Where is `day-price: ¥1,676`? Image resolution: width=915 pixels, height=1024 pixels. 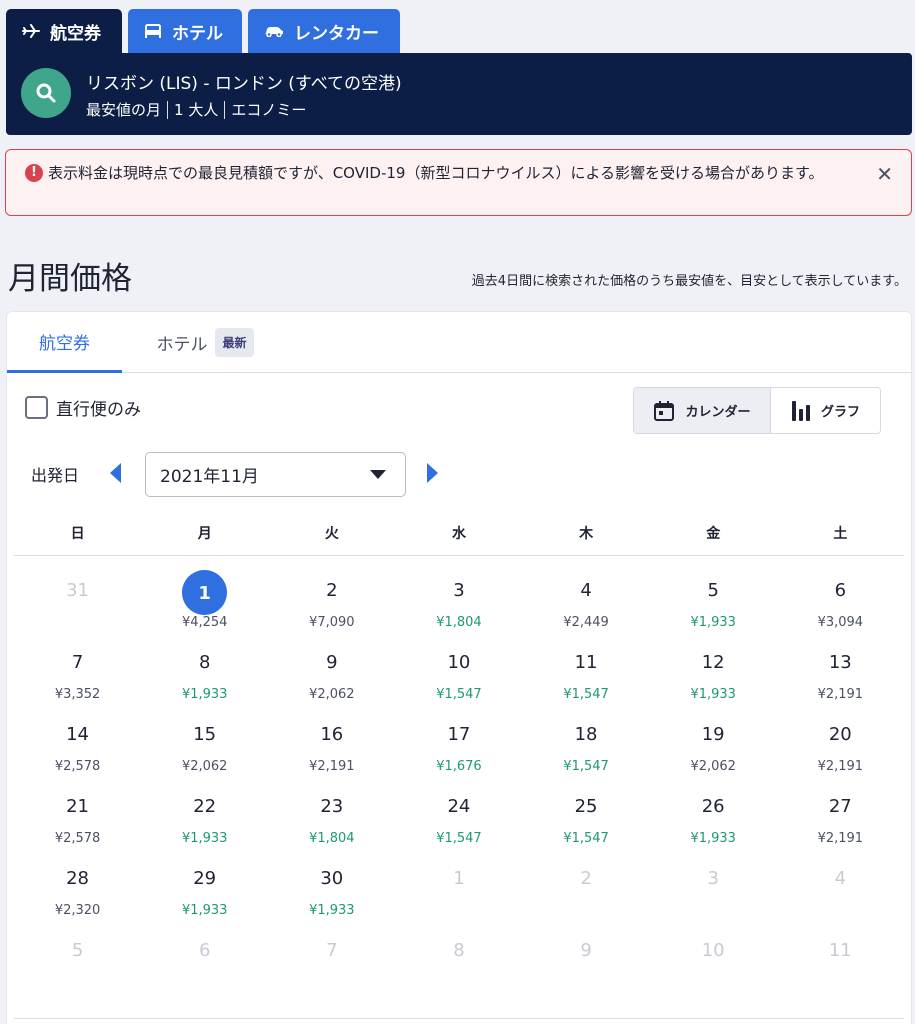 day-price: ¥1,676 is located at coordinates (459, 766).